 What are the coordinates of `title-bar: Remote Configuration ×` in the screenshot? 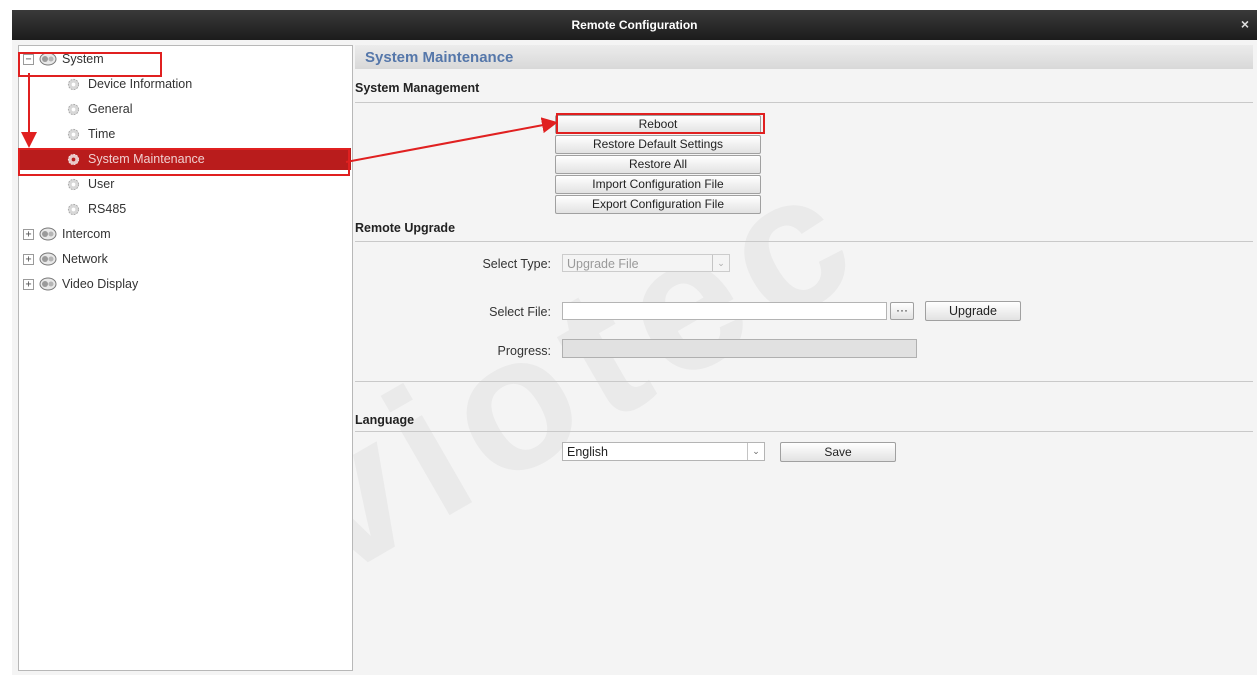 It's located at (634, 25).